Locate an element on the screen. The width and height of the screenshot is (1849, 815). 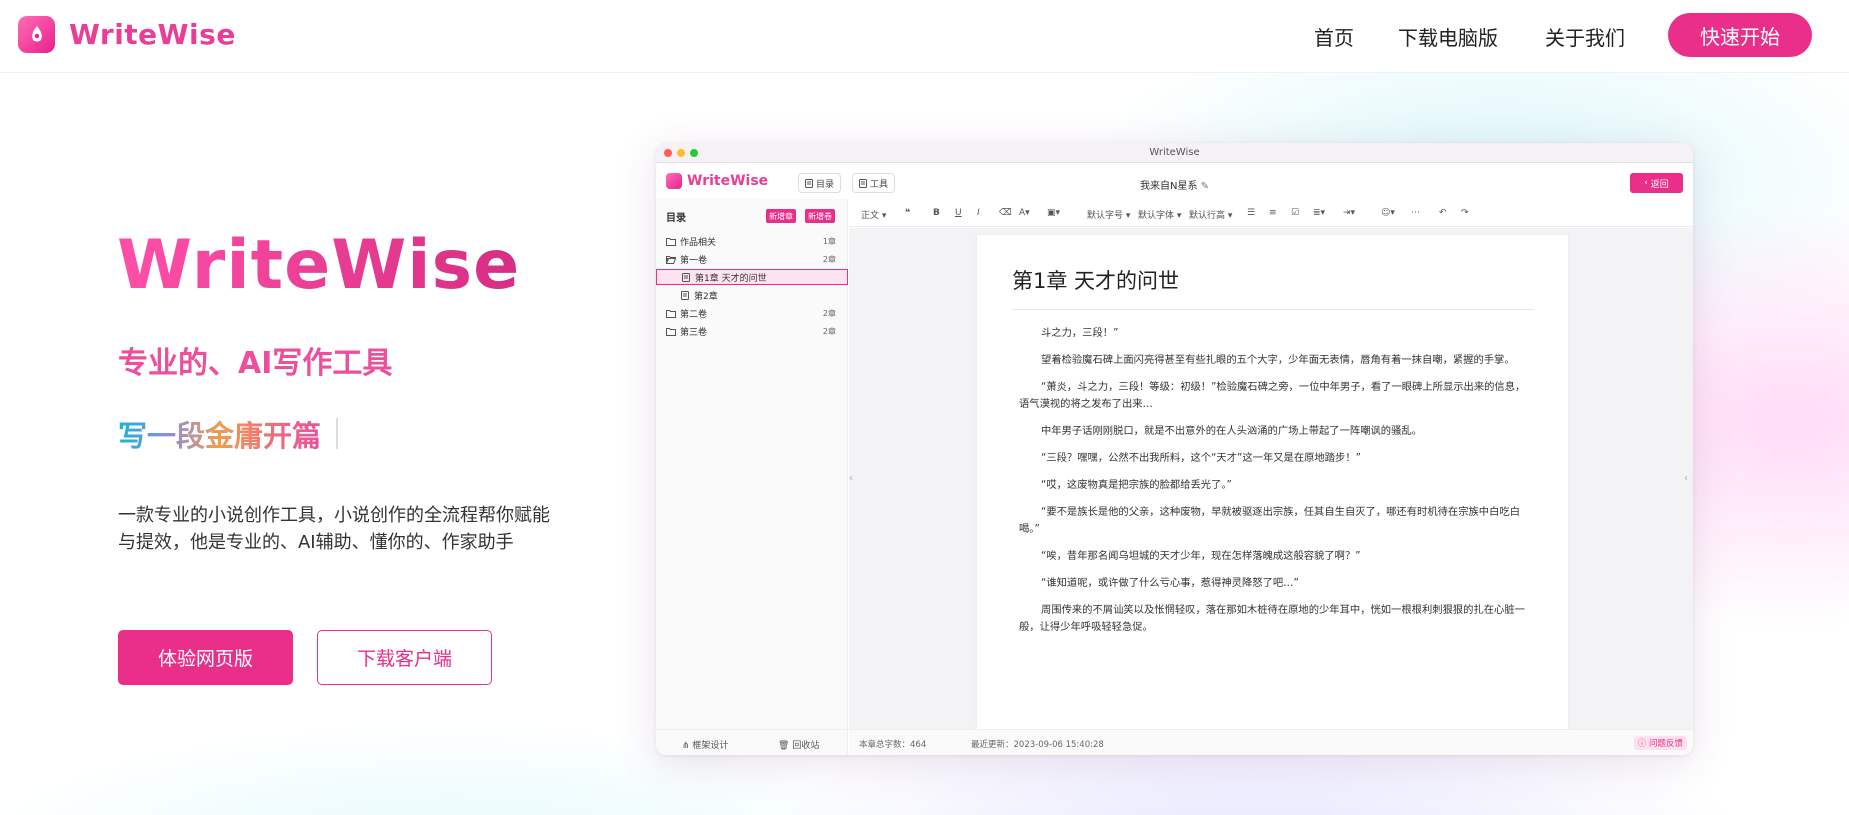
tree-item-count: 1章 is located at coordinates (829, 241).